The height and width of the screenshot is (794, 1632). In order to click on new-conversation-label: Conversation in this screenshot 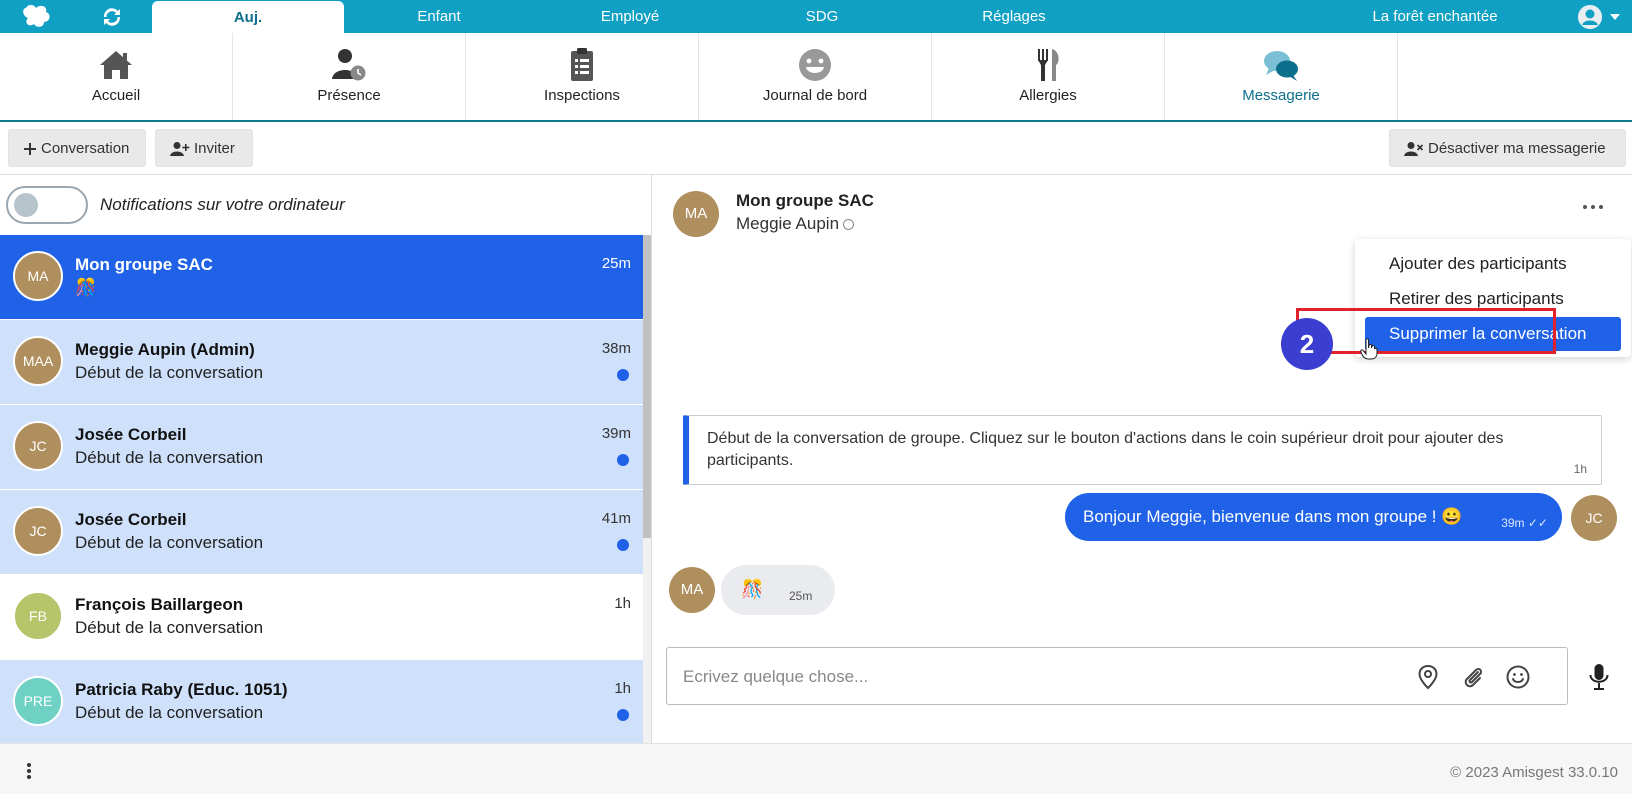, I will do `click(85, 148)`.